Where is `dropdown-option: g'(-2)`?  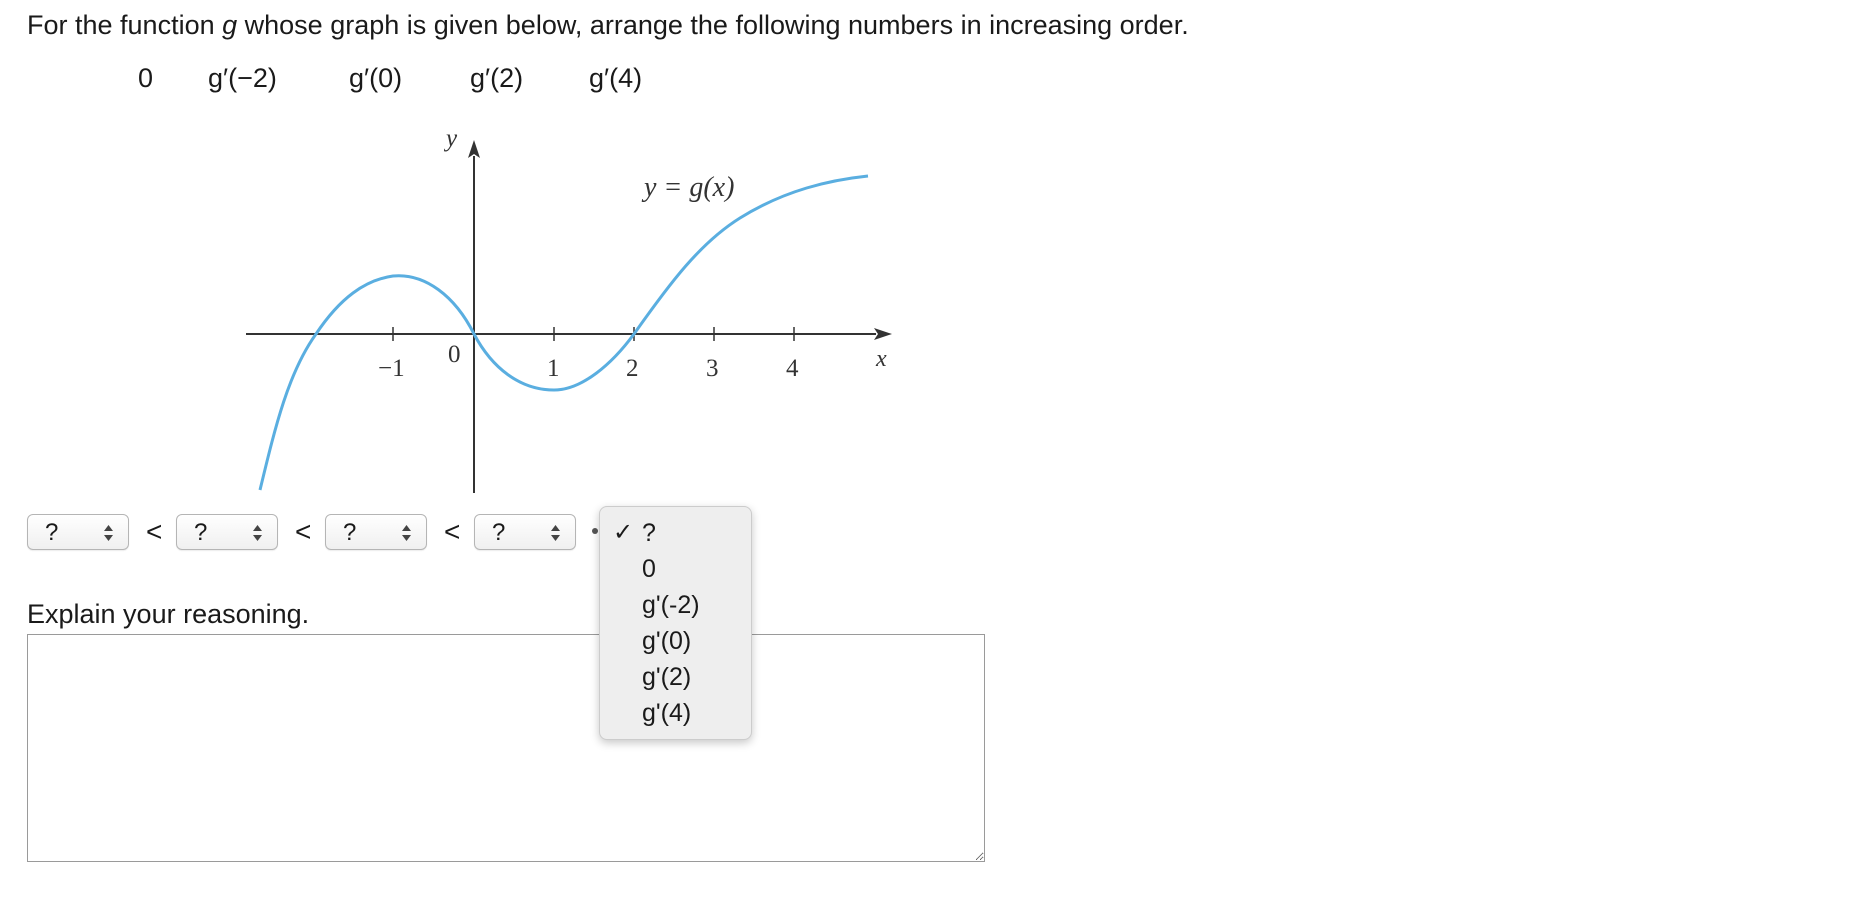 dropdown-option: g'(-2) is located at coordinates (671, 605).